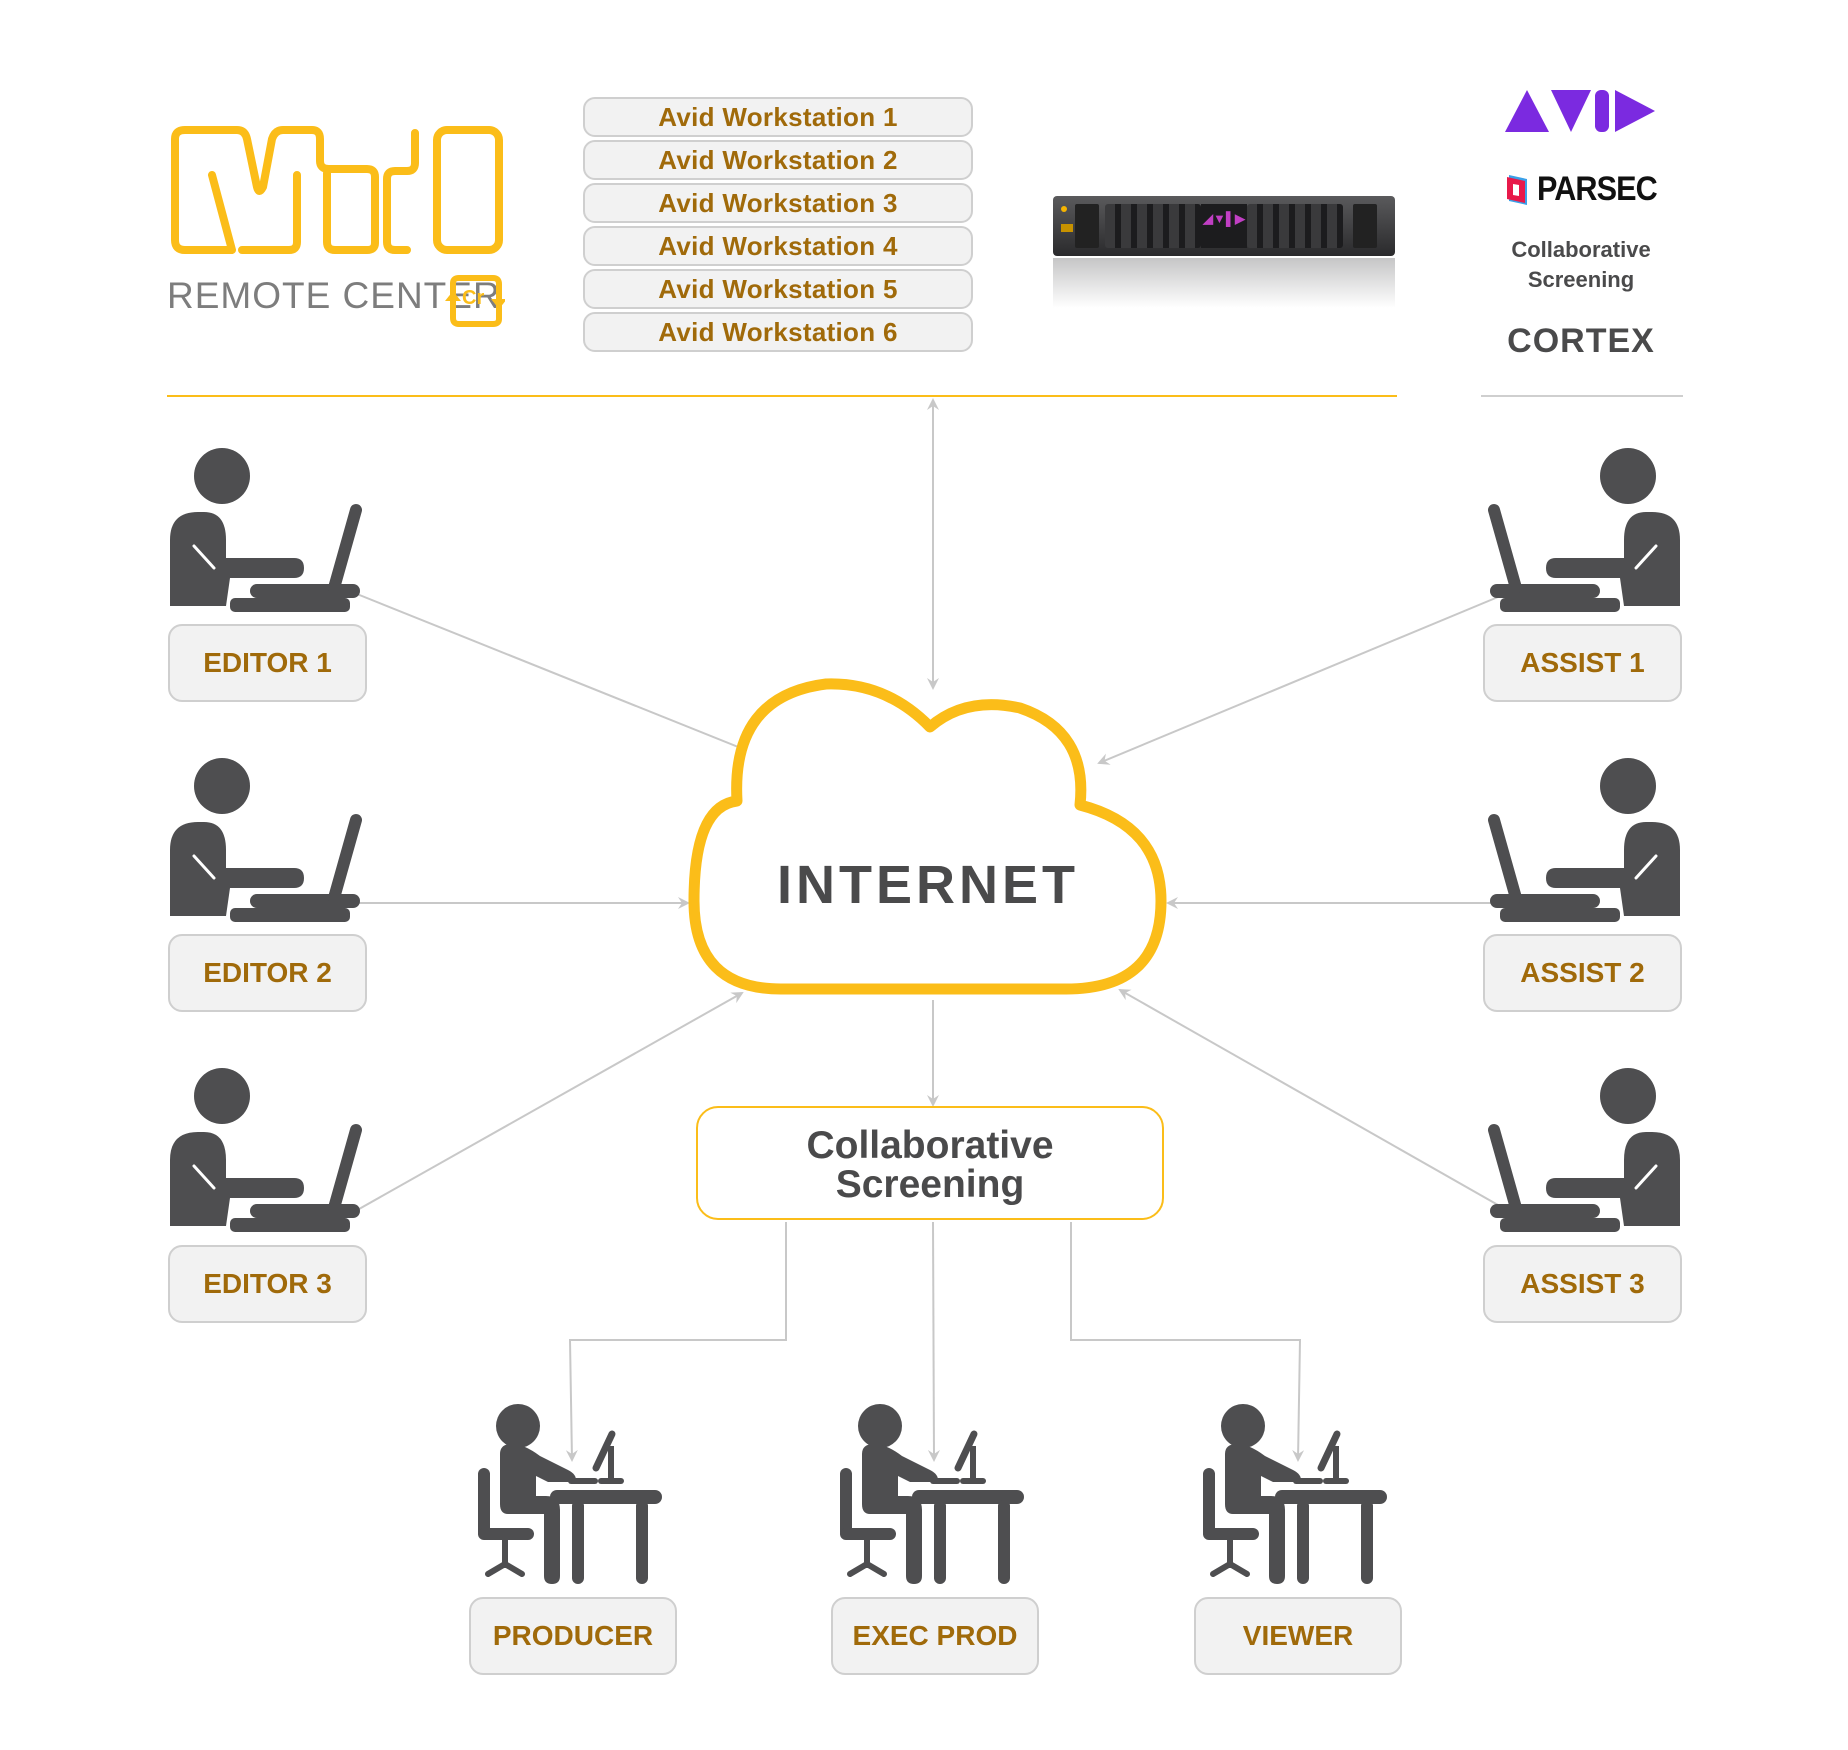 The image size is (1848, 1750). Describe the element at coordinates (1581, 341) in the screenshot. I see `cortex-logo: CORTEX` at that location.